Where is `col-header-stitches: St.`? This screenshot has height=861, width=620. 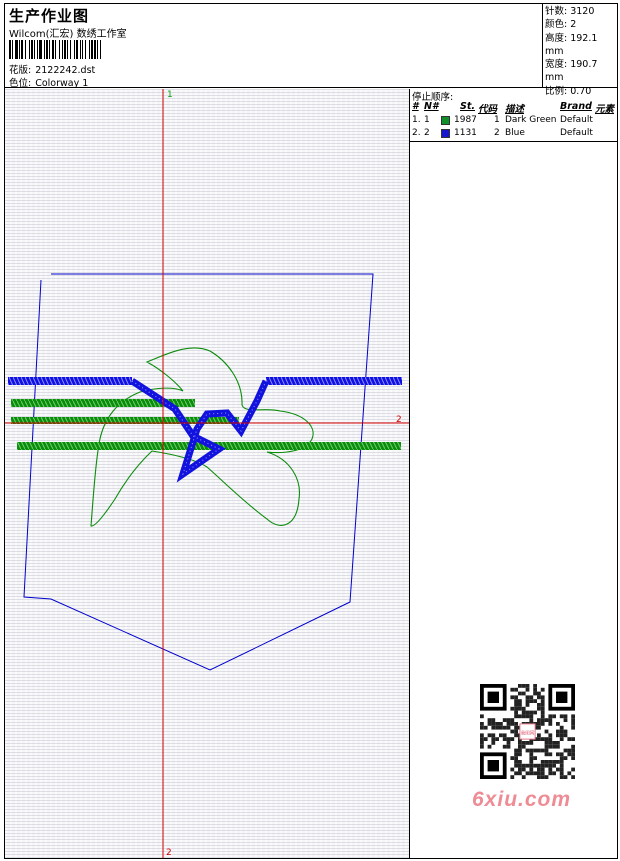
col-header-stitches: St. is located at coordinates (467, 106).